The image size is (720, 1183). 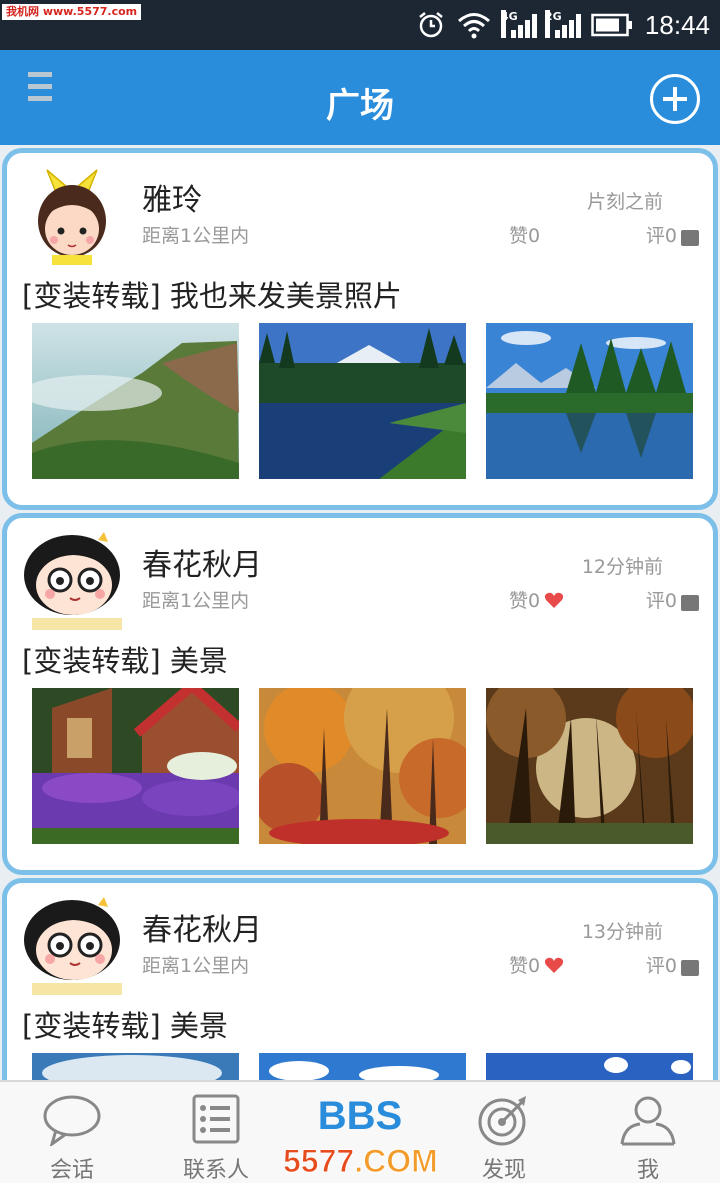 What do you see at coordinates (360, 1116) in the screenshot?
I see `bbs-icon: BBS` at bounding box center [360, 1116].